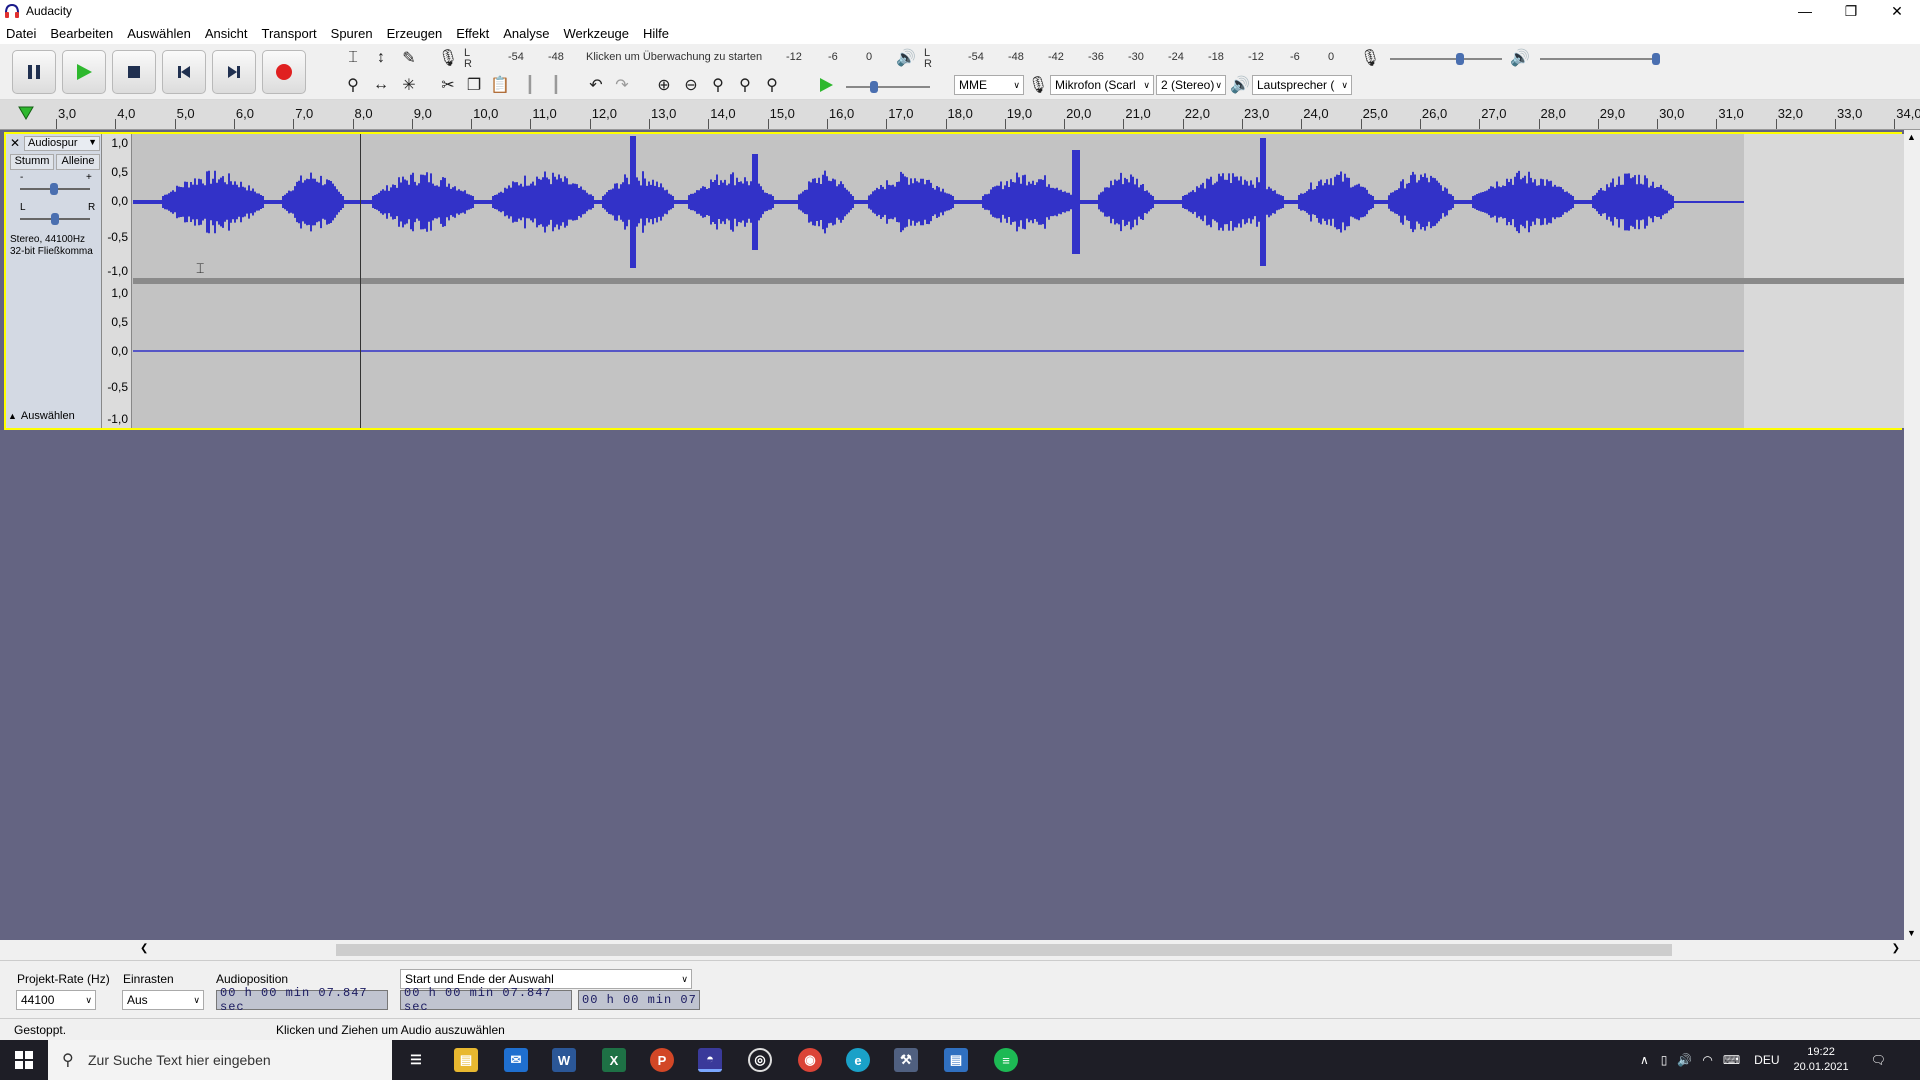  I want to click on vertical-scrollbar: ▲ ▼, so click(1912, 535).